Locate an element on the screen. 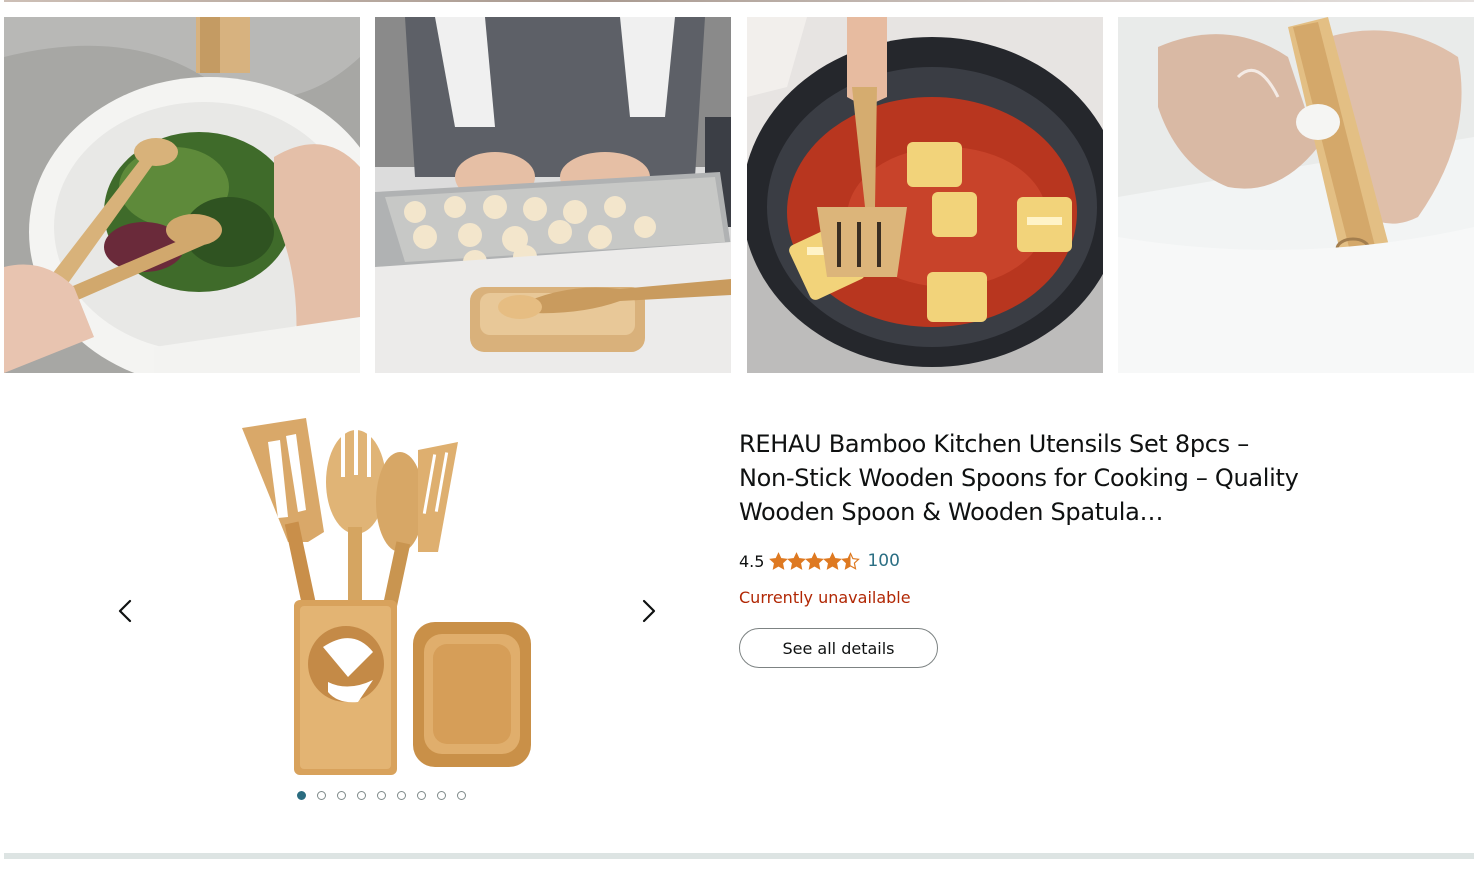 This screenshot has height=872, width=1478. product-main-image is located at coordinates (385, 597).